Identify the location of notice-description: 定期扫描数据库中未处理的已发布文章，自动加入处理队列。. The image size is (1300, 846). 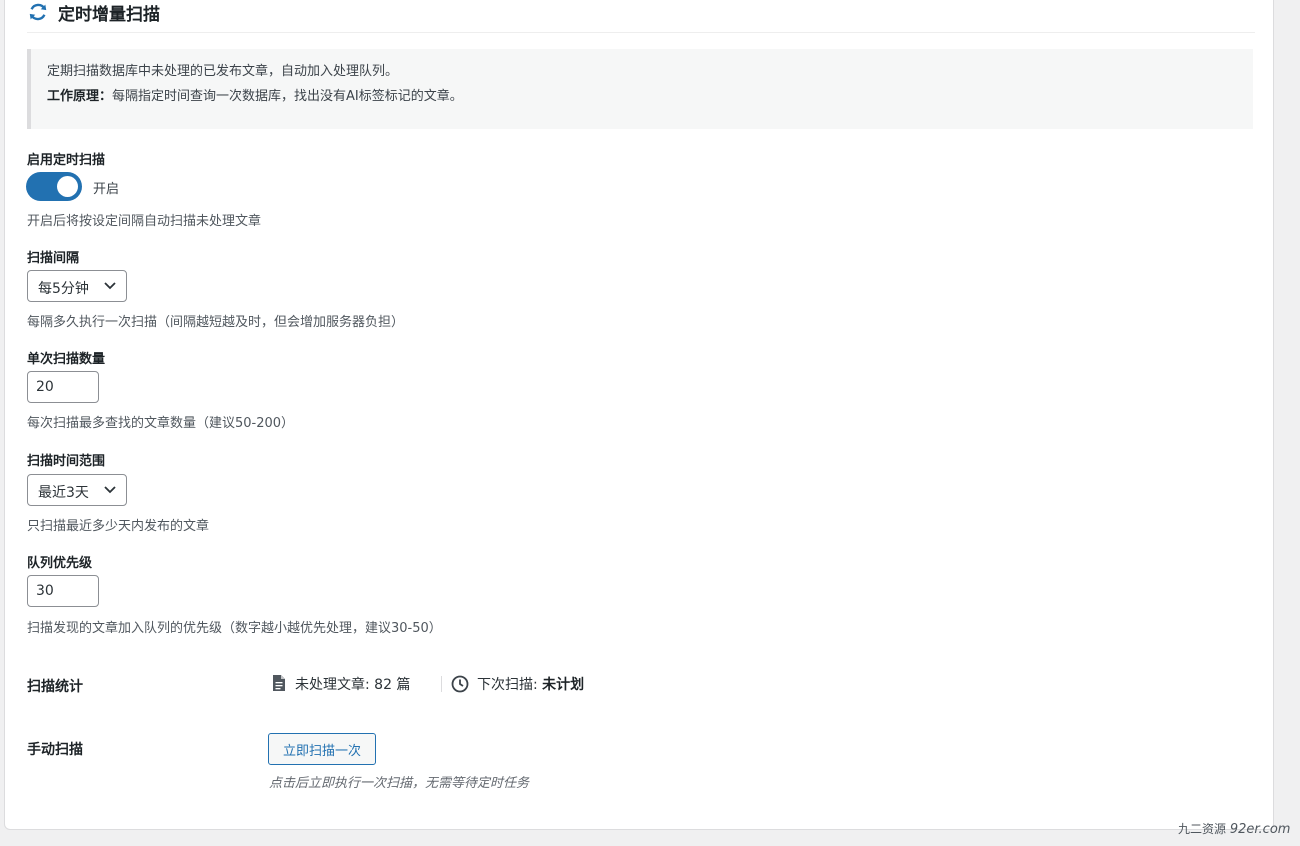
(223, 71).